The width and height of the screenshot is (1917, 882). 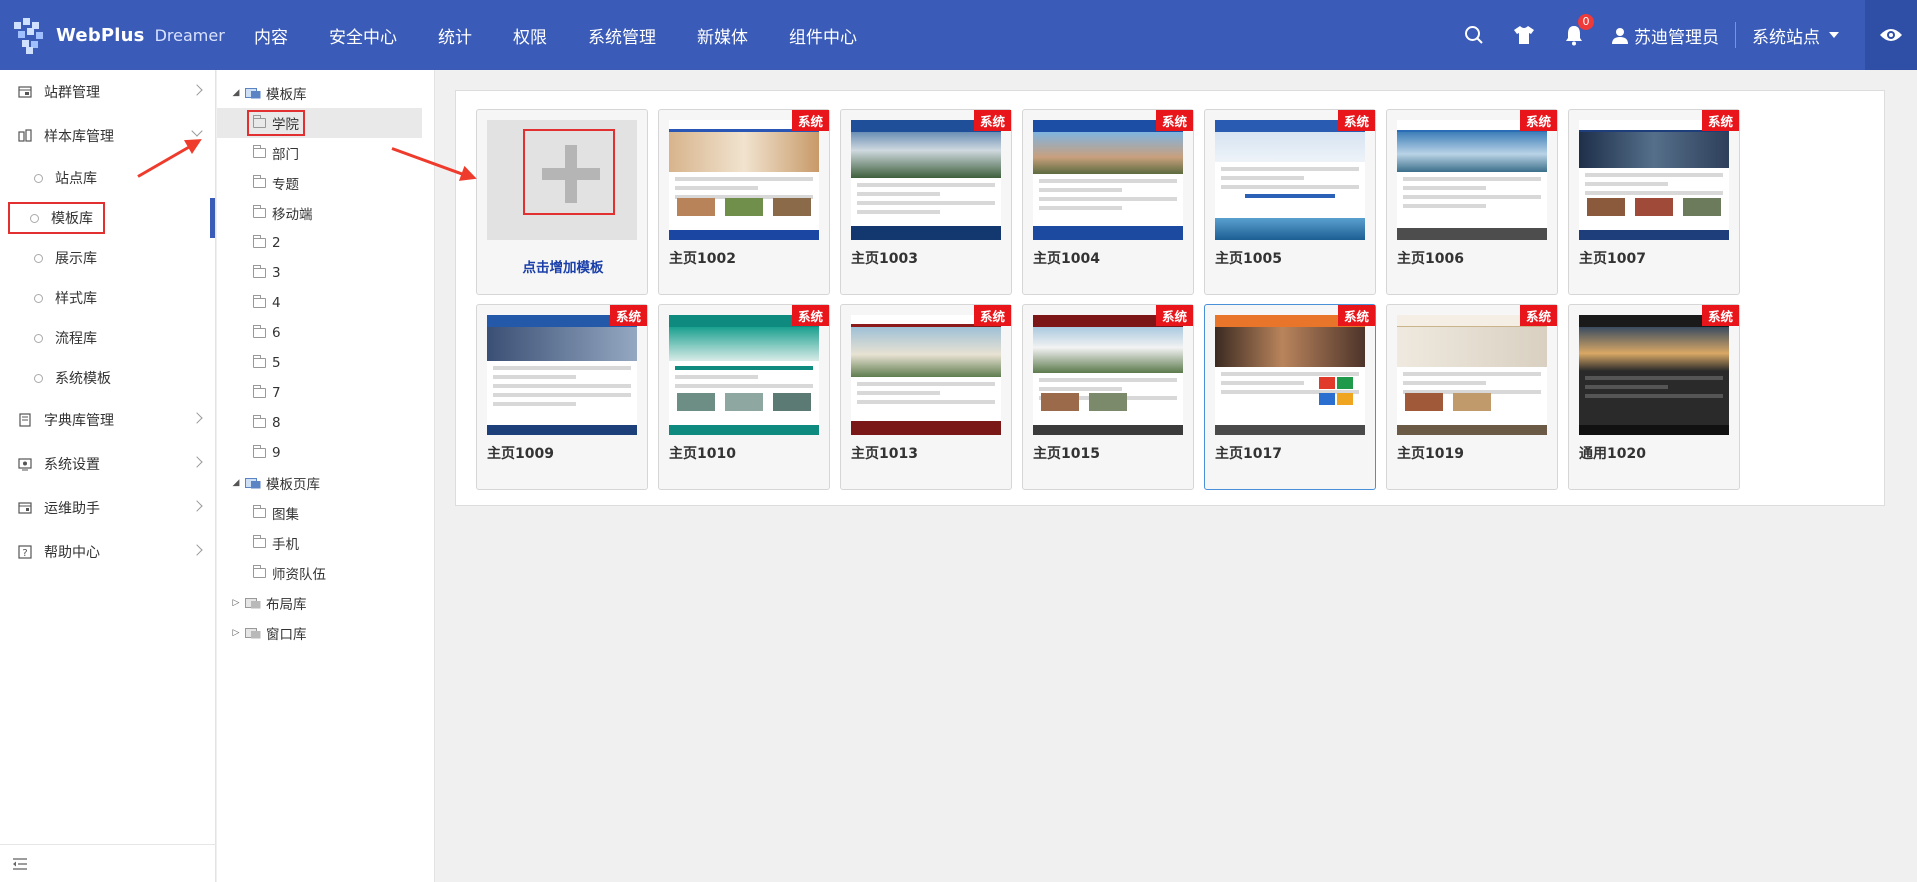 What do you see at coordinates (276, 453) in the screenshot?
I see `tree-node-label: 9` at bounding box center [276, 453].